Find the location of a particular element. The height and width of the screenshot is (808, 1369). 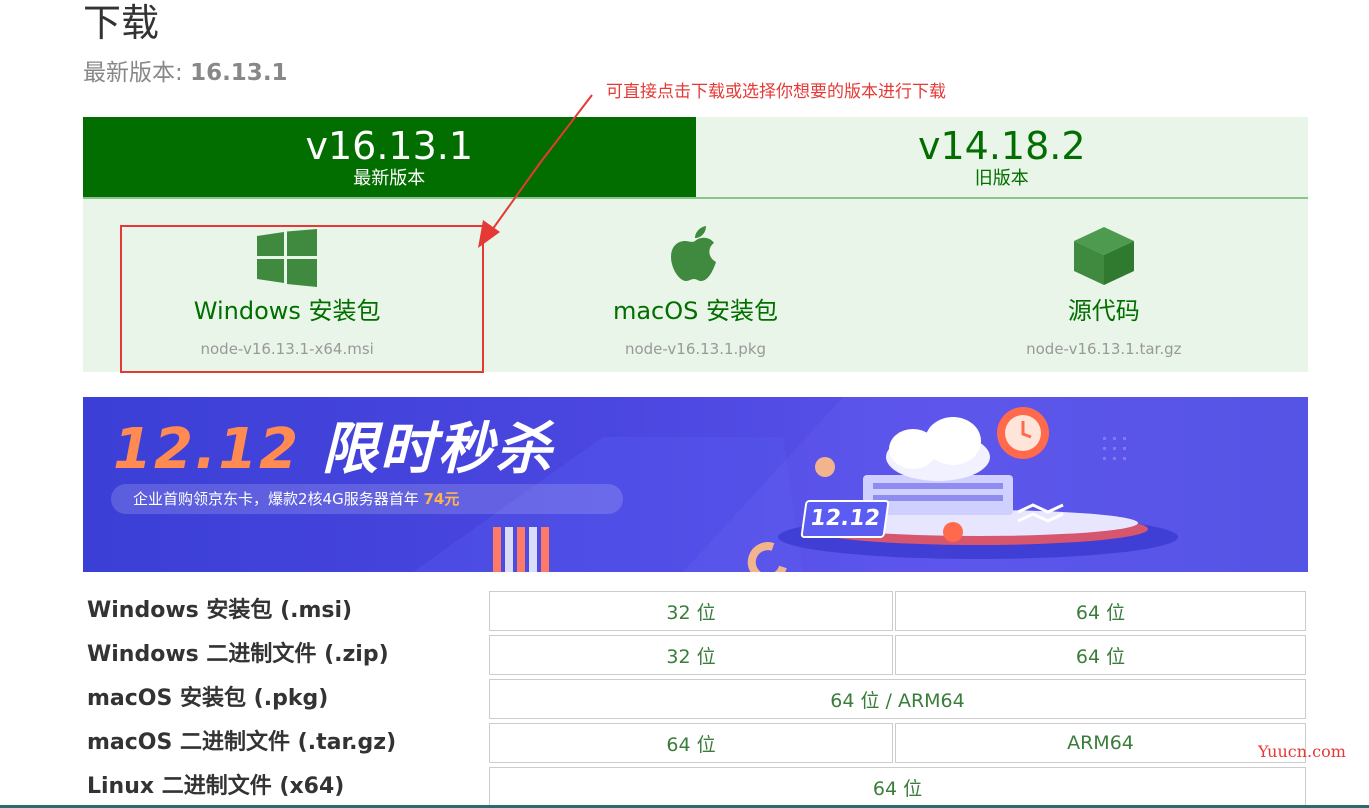

tab-latest: v16.13.1 最新版本 is located at coordinates (389, 157).